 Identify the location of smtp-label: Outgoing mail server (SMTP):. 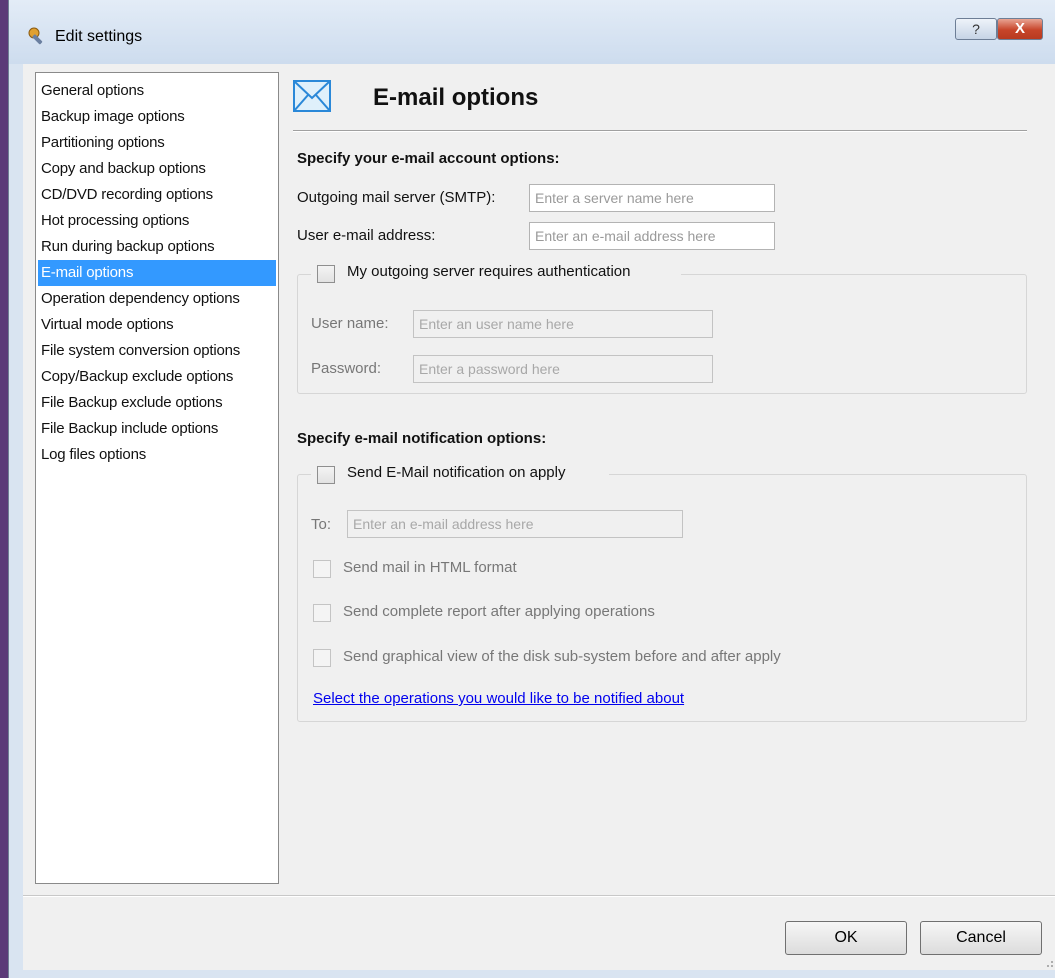
(396, 197).